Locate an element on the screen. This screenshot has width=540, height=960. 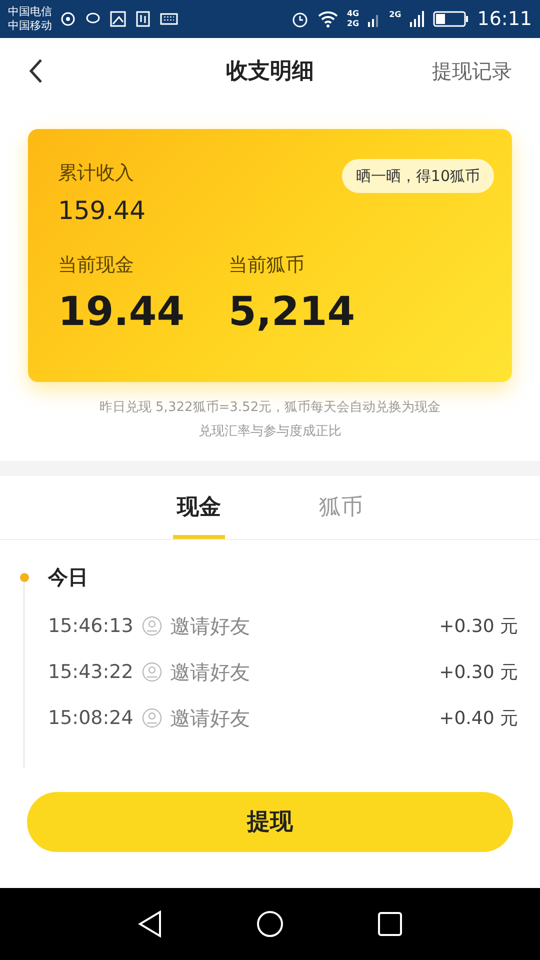
carrier-name: 中国电信 is located at coordinates (30, 12).